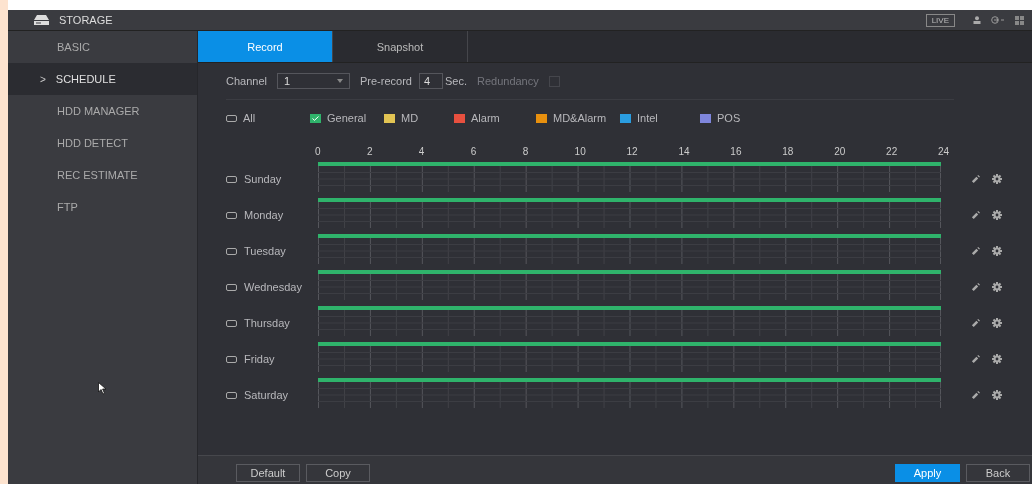  I want to click on day-label: Tuesday, so click(265, 251).